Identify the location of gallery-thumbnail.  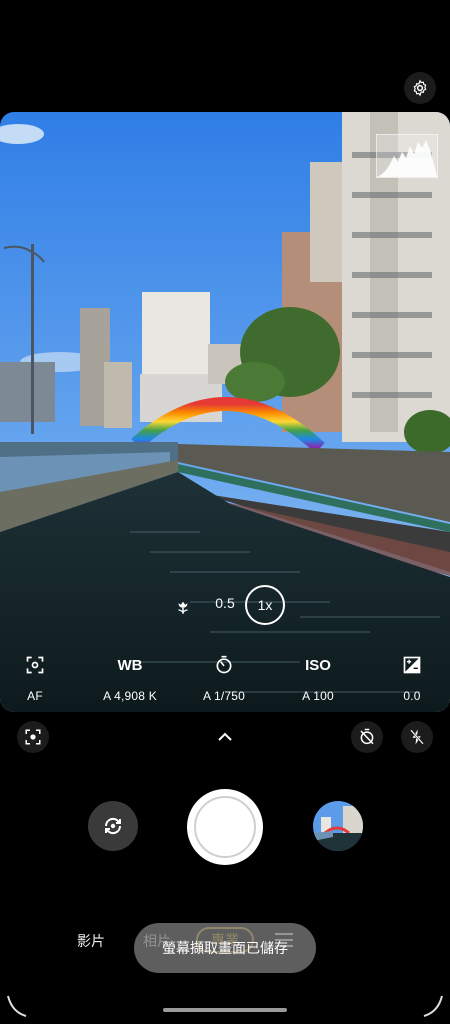
(338, 826).